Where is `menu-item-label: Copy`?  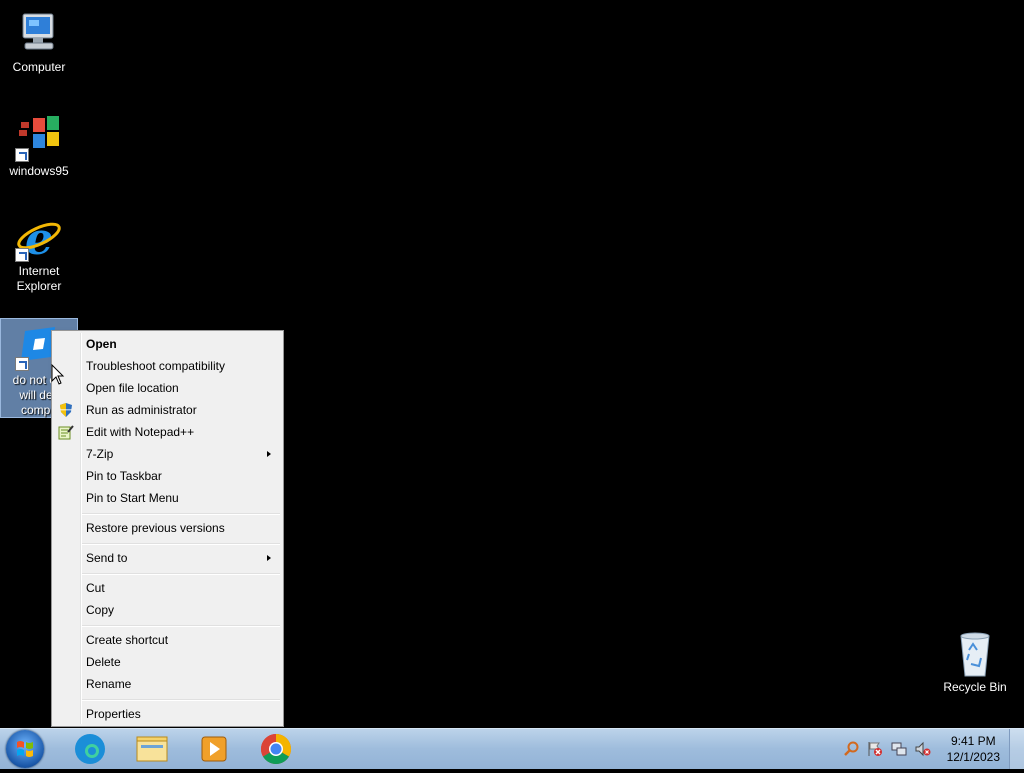 menu-item-label: Copy is located at coordinates (100, 610).